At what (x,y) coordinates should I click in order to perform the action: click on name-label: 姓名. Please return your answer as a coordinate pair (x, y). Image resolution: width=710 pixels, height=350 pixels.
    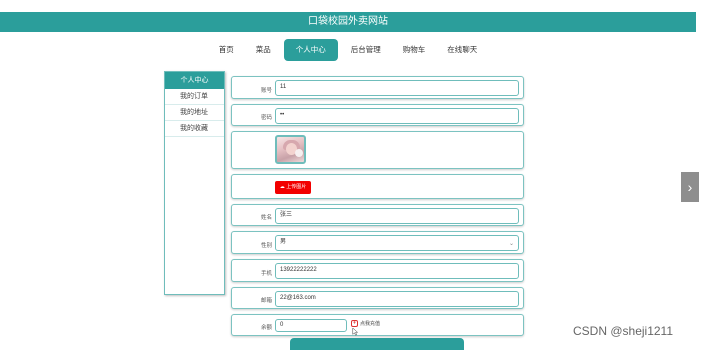
    Looking at the image, I should click on (266, 218).